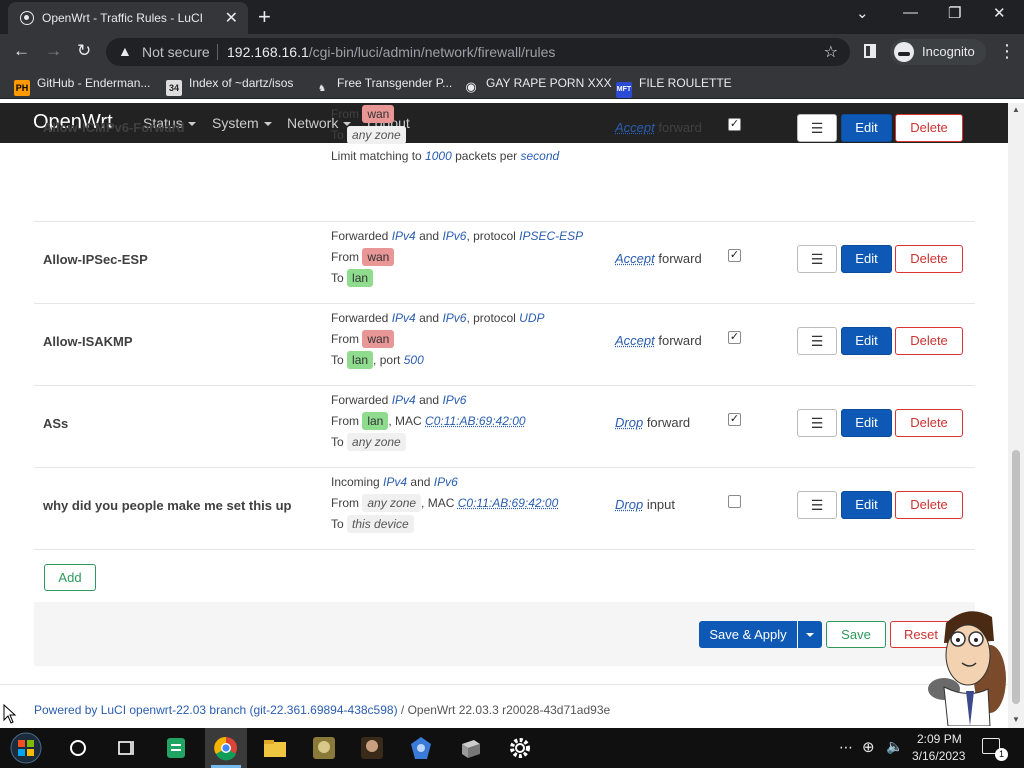 Image resolution: width=1024 pixels, height=771 pixels. Describe the element at coordinates (999, 13) in the screenshot. I see `close-window-button: ✕` at that location.